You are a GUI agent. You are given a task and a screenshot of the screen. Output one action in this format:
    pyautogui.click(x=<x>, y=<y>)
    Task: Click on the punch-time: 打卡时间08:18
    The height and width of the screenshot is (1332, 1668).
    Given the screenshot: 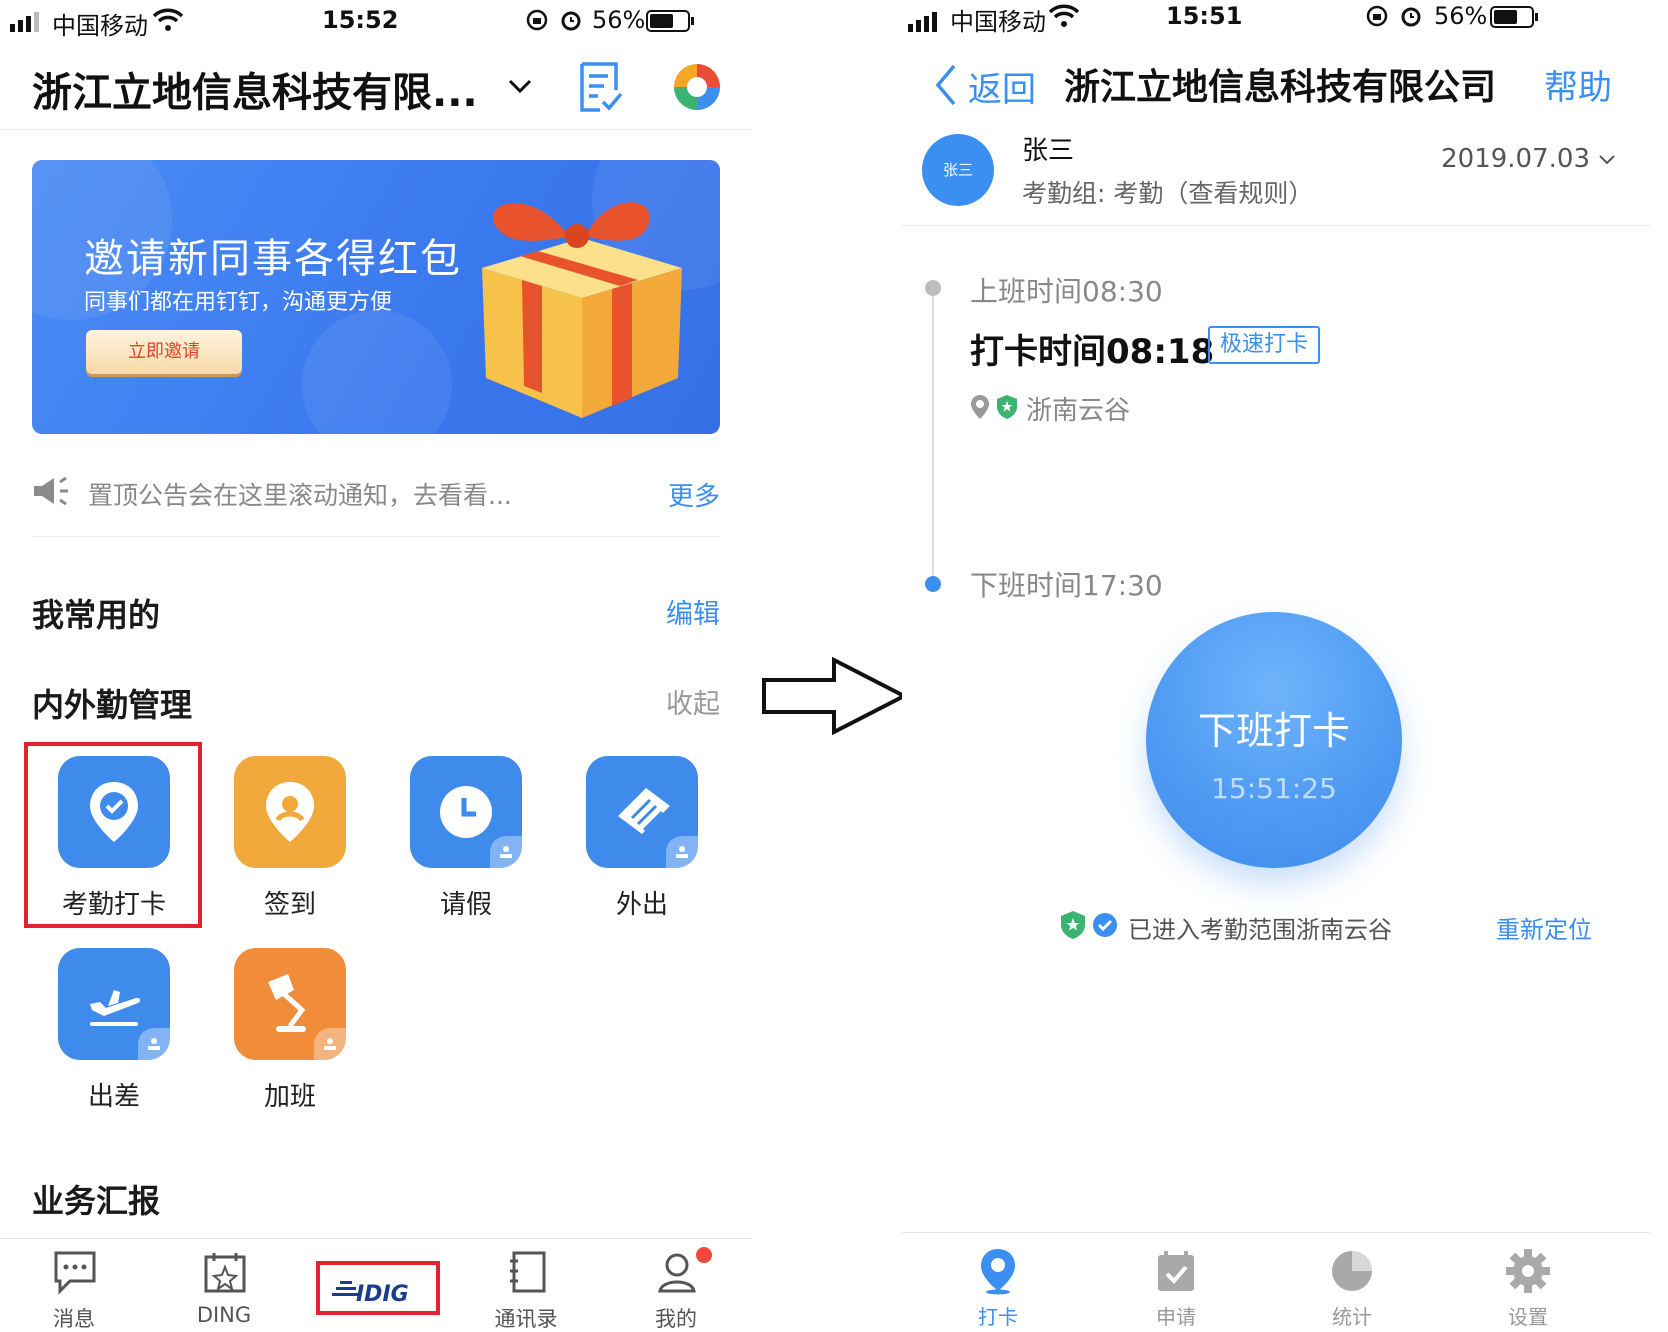 What is the action you would take?
    pyautogui.click(x=1092, y=352)
    